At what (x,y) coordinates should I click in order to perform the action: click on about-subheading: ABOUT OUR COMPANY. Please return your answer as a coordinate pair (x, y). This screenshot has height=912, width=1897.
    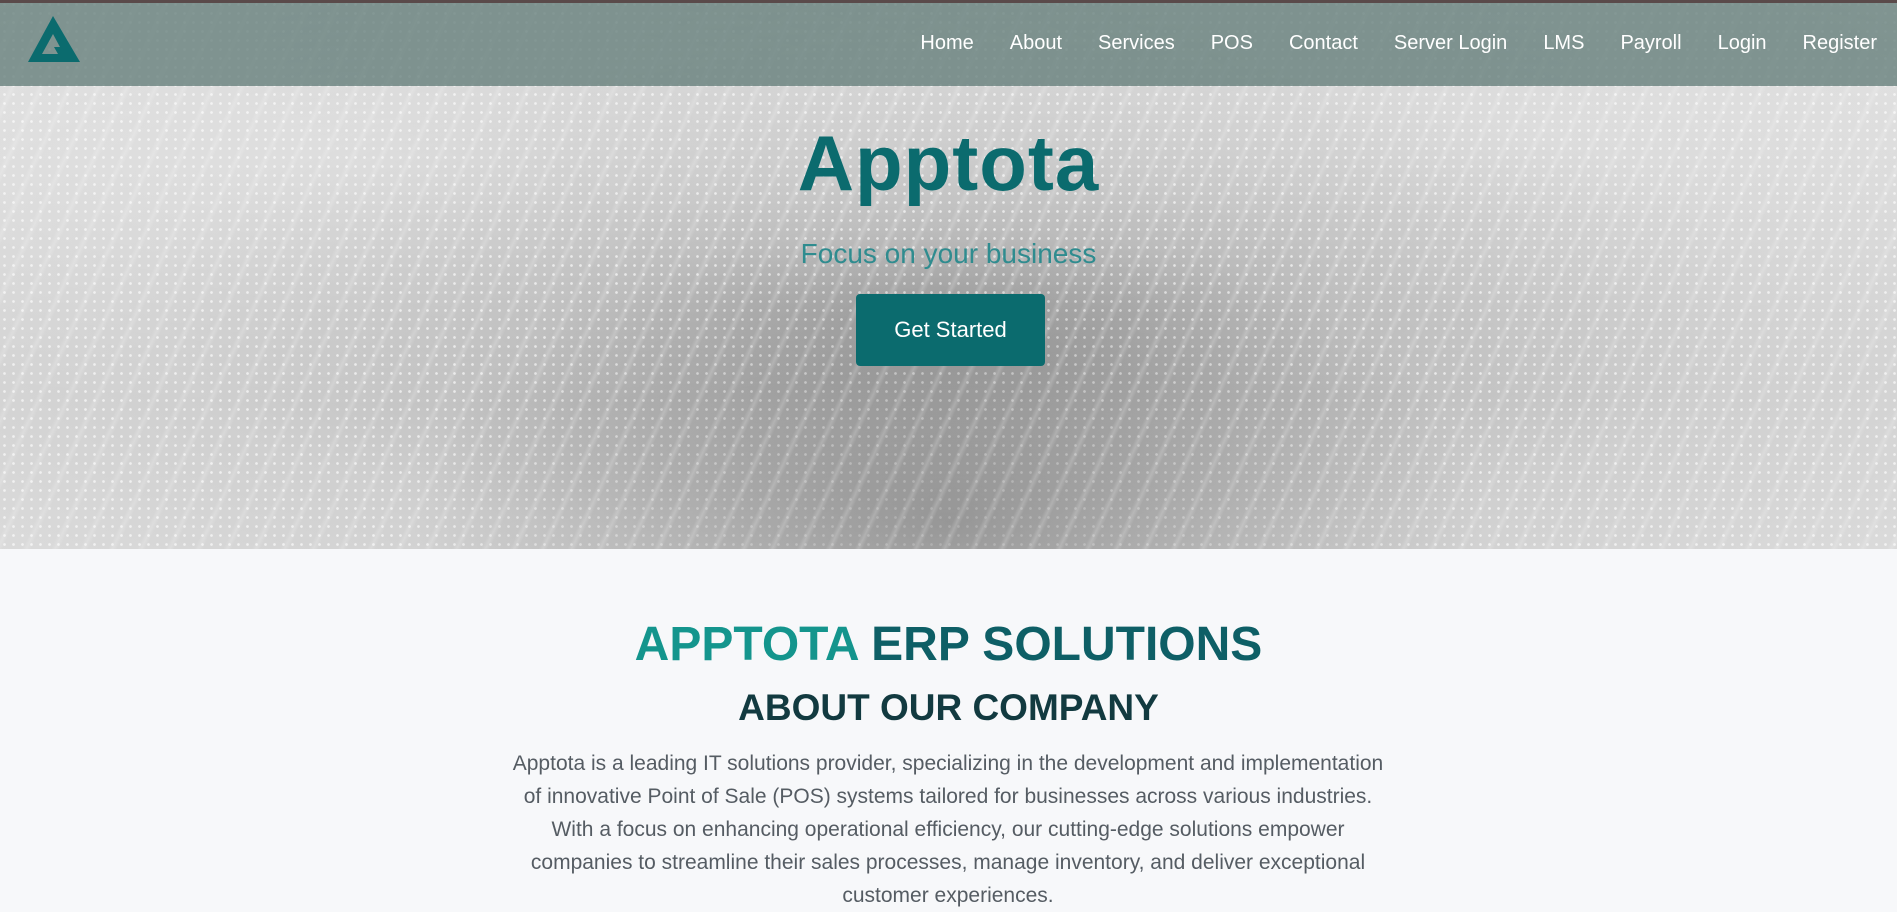
    Looking at the image, I should click on (948, 707).